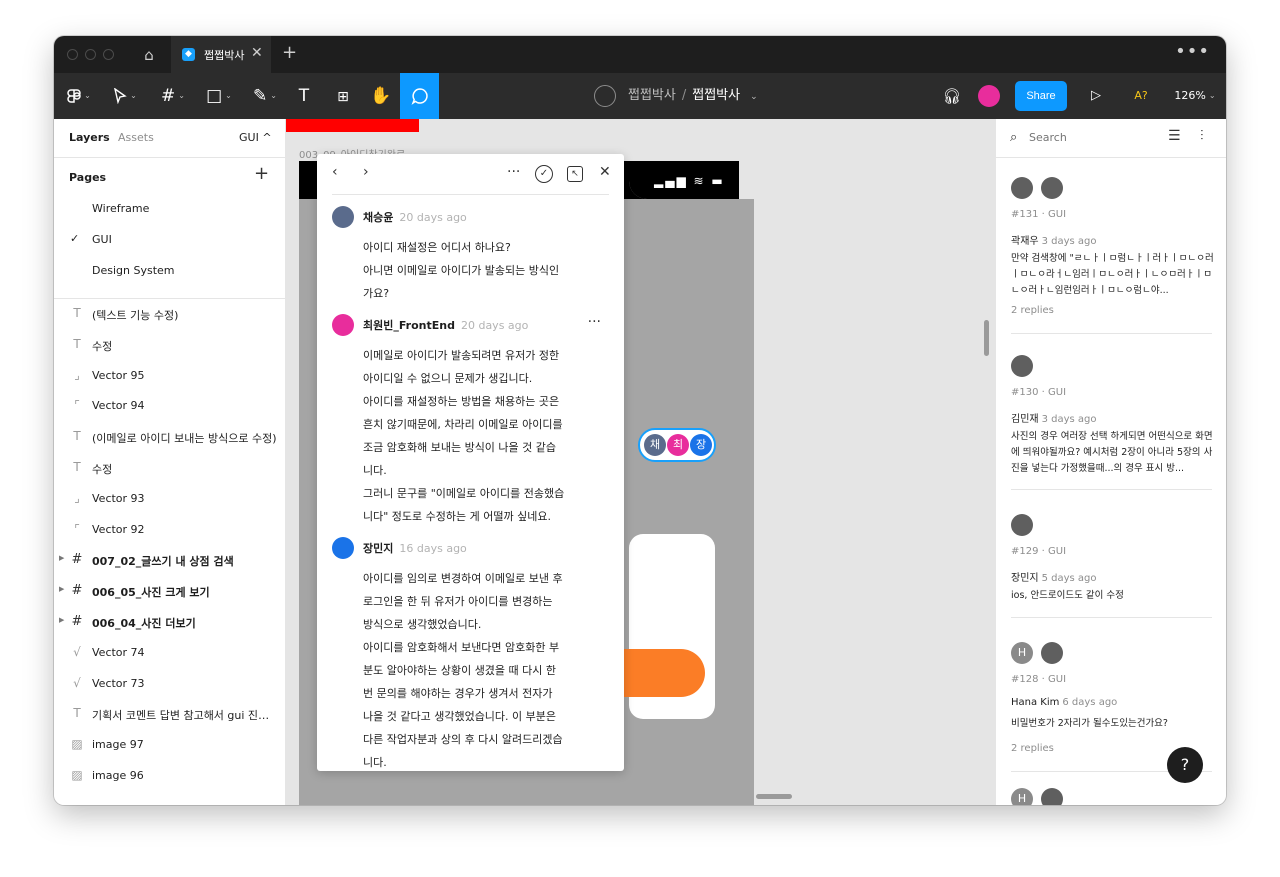  Describe the element at coordinates (1089, 723) in the screenshot. I see `comment-preview: 비밀번호가 2자리가 될수도있는건가요?` at that location.